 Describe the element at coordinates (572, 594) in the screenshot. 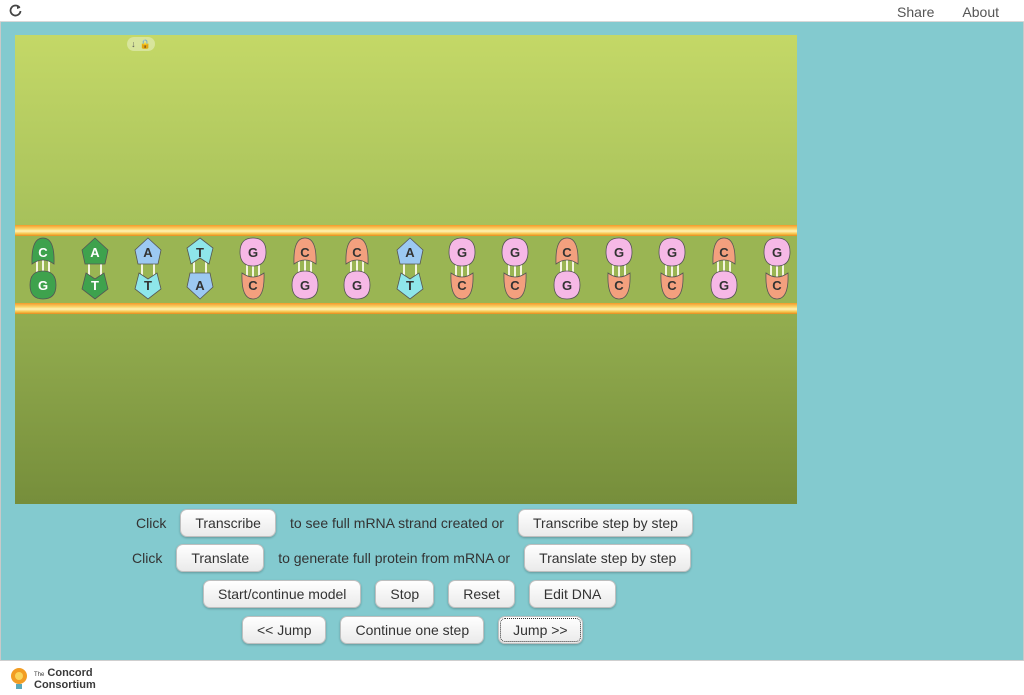

I see `edit-dna-button: Edit DNA` at that location.